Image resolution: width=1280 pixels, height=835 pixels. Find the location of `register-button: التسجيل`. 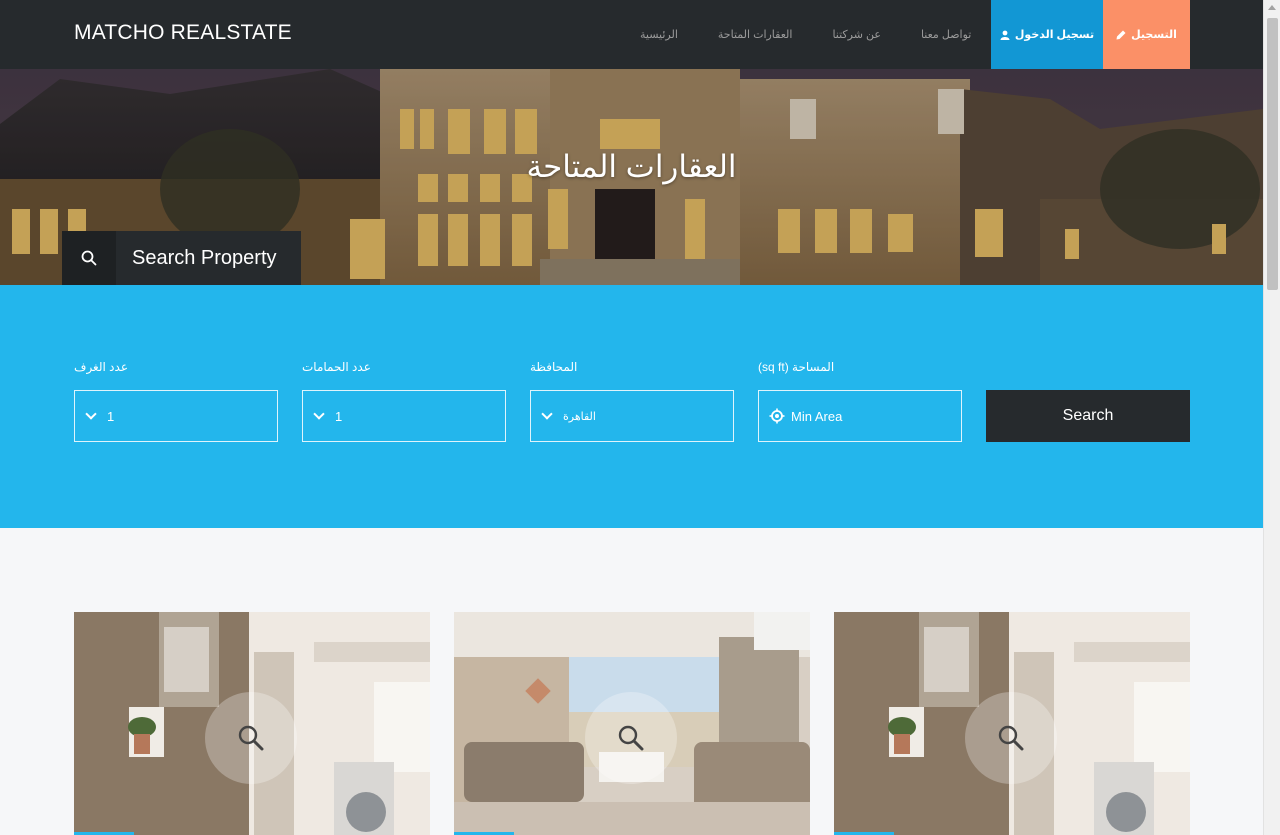

register-button: التسجيل is located at coordinates (1146, 34).